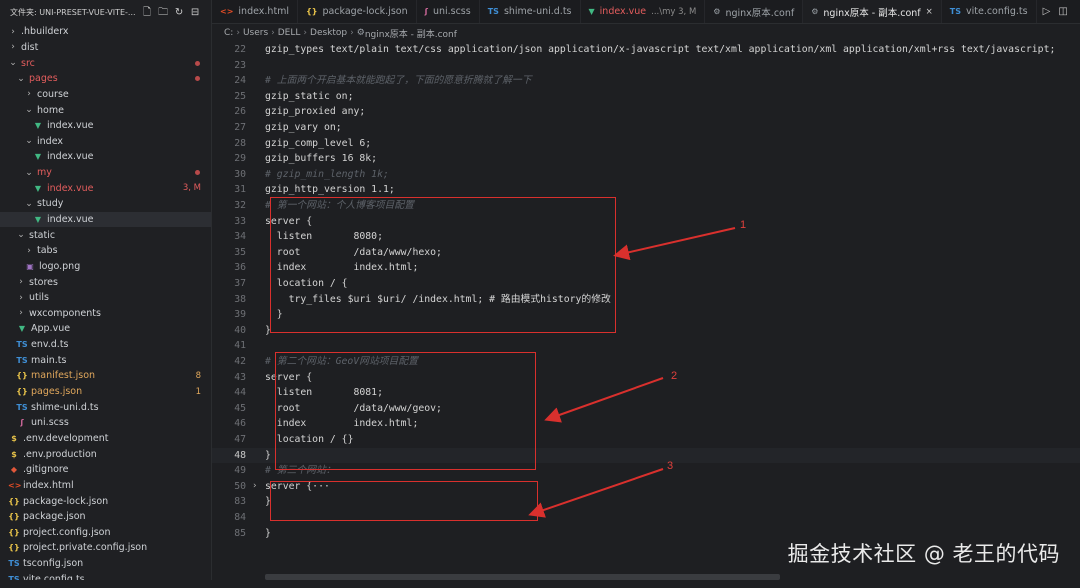 The width and height of the screenshot is (1080, 588). I want to click on editor-tab: {} package-lock.json, so click(357, 11).